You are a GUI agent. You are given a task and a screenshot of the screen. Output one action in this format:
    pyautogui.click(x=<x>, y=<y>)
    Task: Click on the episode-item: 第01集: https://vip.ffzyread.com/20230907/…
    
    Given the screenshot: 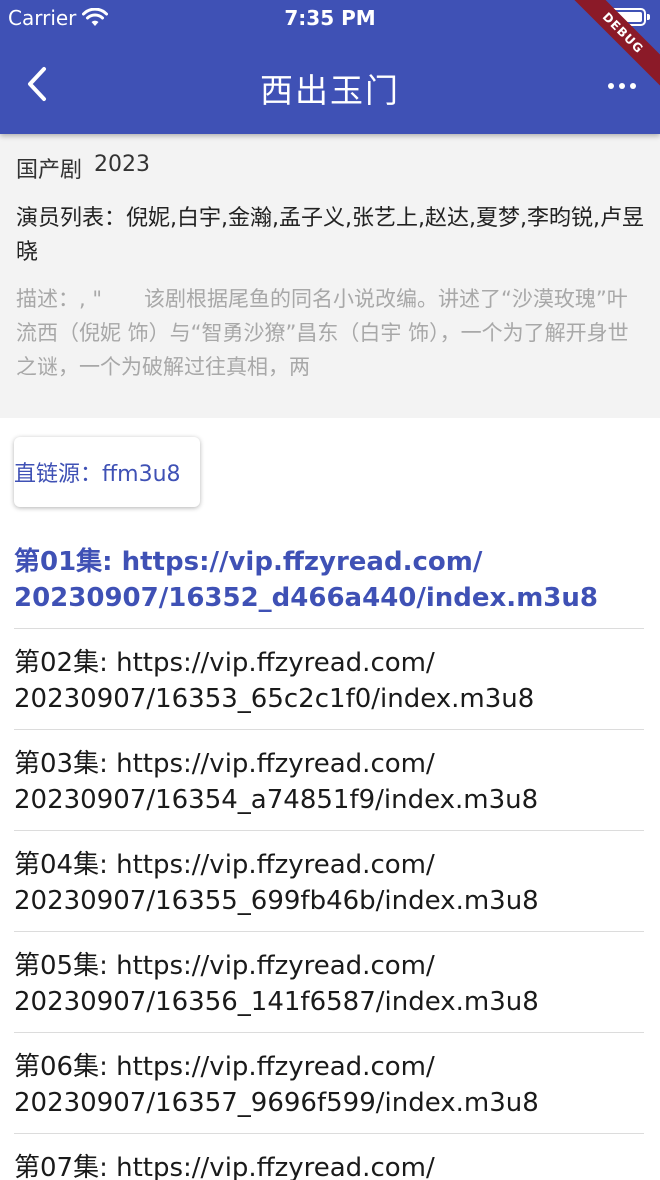 What is the action you would take?
    pyautogui.click(x=329, y=578)
    